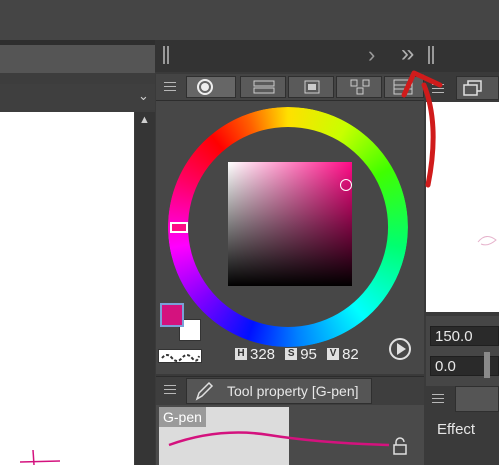 This screenshot has height=465, width=499. I want to click on brush-name: G-pen, so click(182, 417).